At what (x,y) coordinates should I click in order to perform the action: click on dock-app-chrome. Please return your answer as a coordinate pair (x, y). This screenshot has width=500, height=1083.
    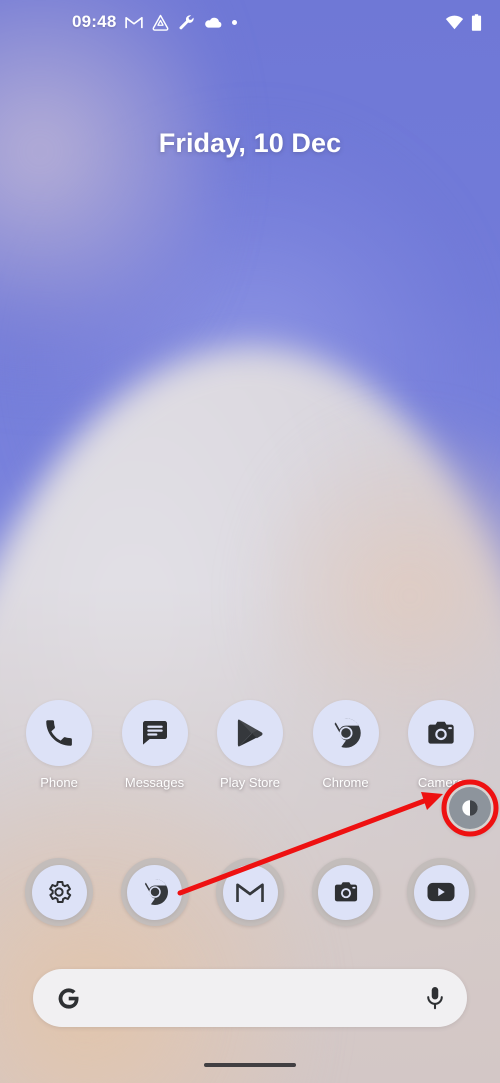
    Looking at the image, I should click on (155, 892).